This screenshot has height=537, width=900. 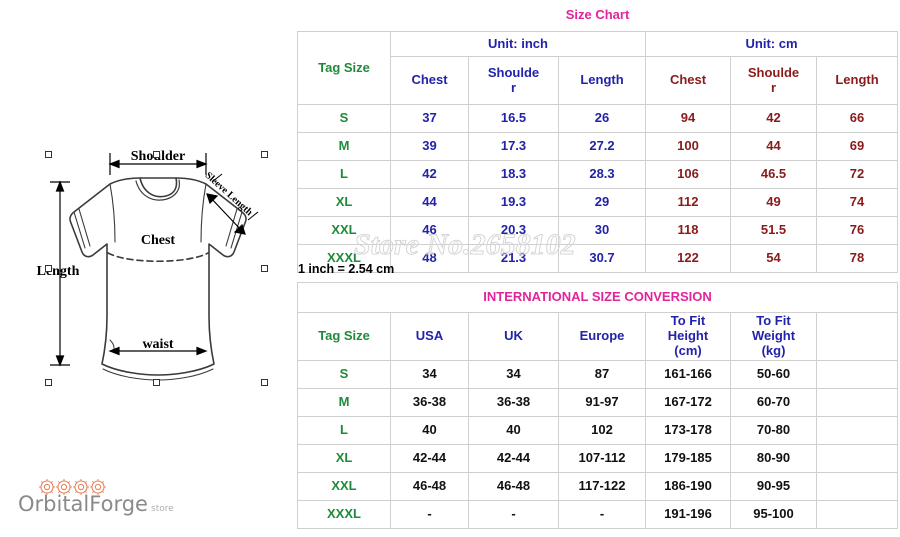 I want to click on cell-europe: 117-122, so click(x=602, y=486).